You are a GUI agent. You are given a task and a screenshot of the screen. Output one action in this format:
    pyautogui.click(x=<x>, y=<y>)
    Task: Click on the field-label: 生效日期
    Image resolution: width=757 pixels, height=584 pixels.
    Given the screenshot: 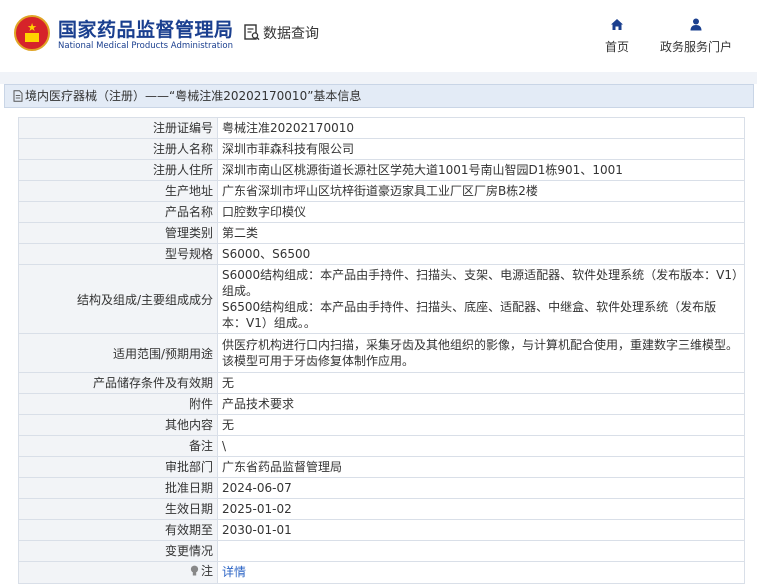 What is the action you would take?
    pyautogui.click(x=118, y=509)
    